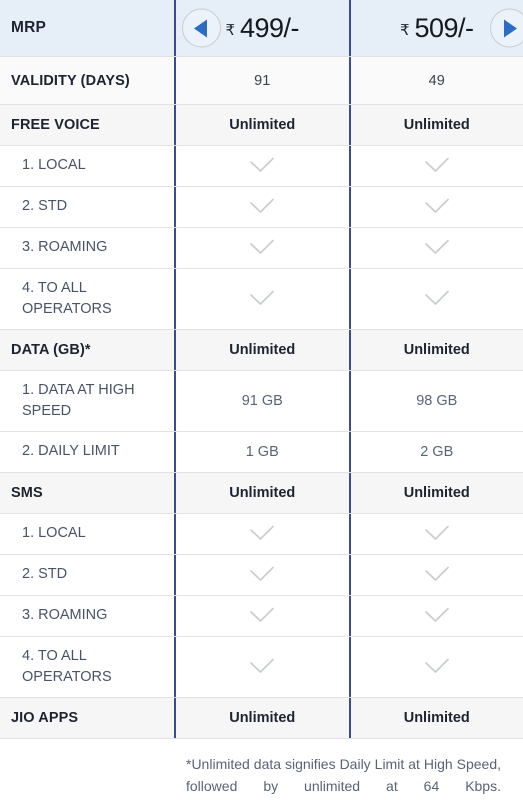 This screenshot has height=800, width=523. I want to click on row-label: 2. DAILY LIMIT, so click(71, 451).